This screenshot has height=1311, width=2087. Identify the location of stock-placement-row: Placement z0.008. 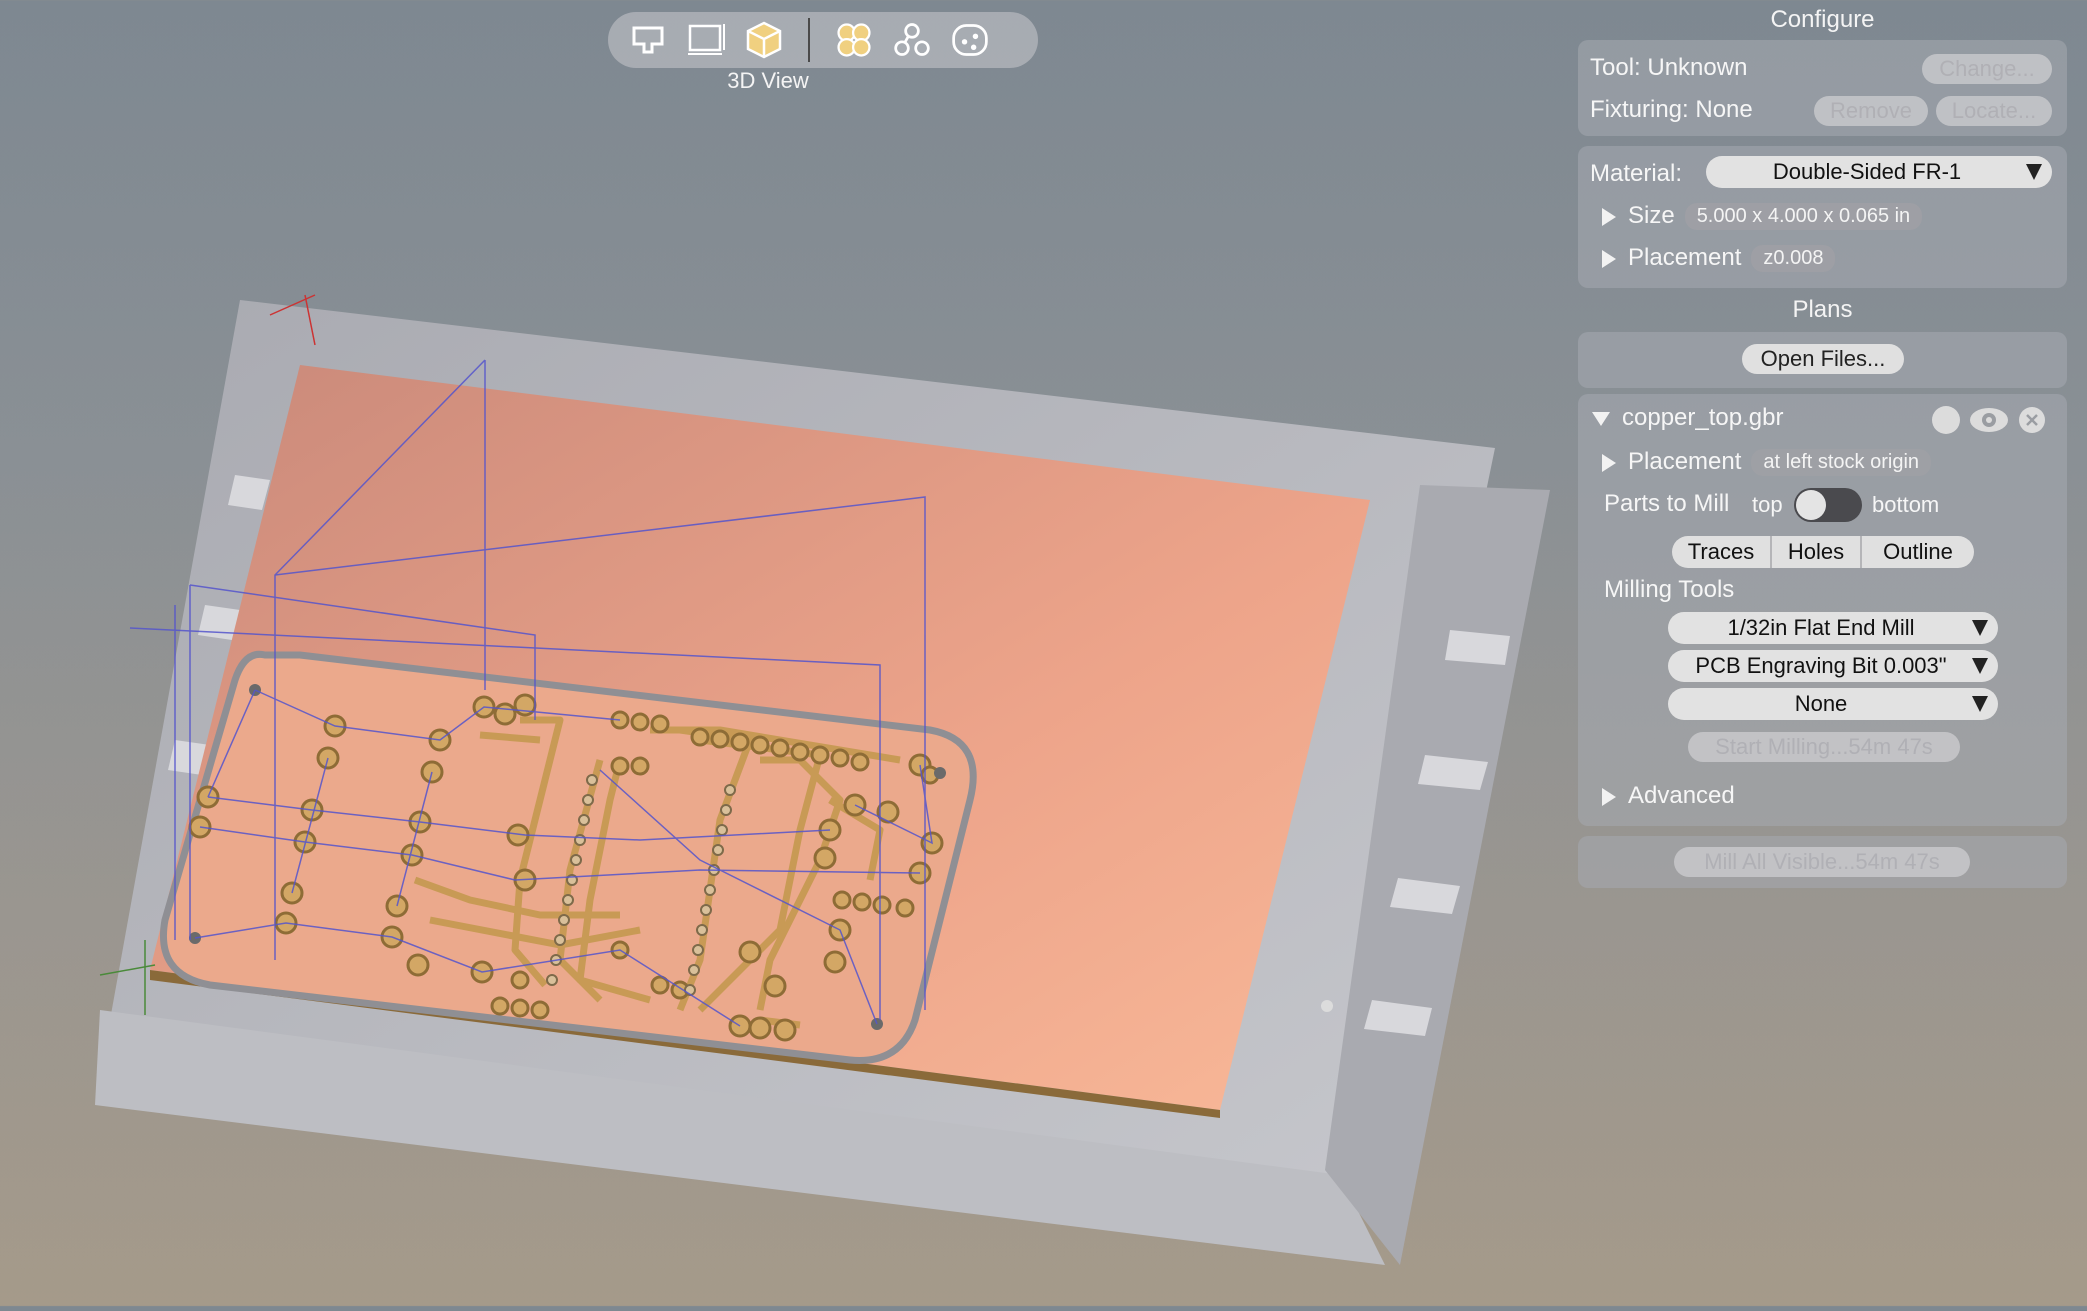
(1719, 258).